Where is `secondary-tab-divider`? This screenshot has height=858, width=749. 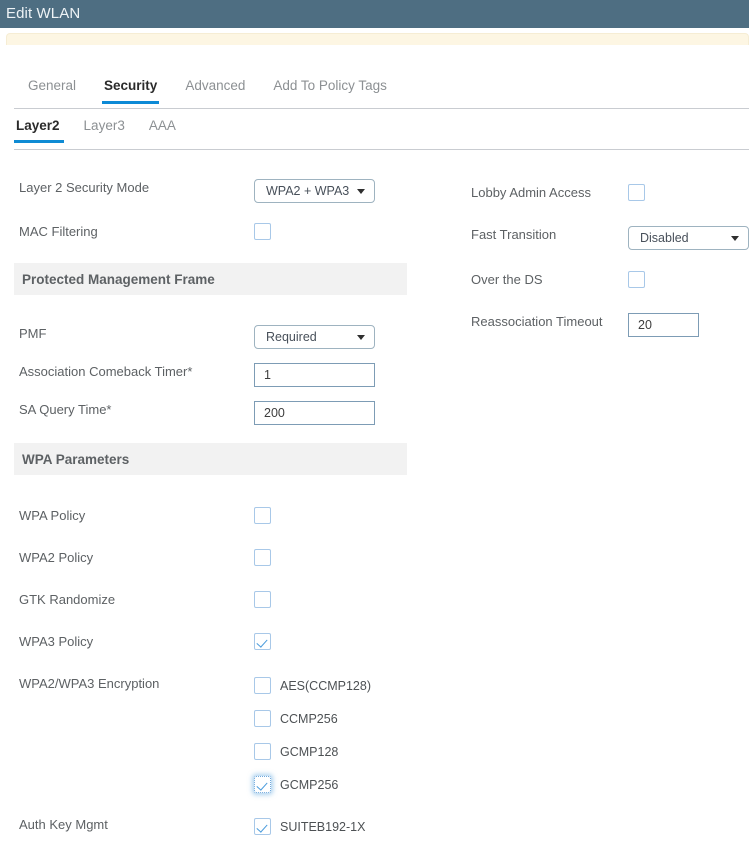
secondary-tab-divider is located at coordinates (381, 149).